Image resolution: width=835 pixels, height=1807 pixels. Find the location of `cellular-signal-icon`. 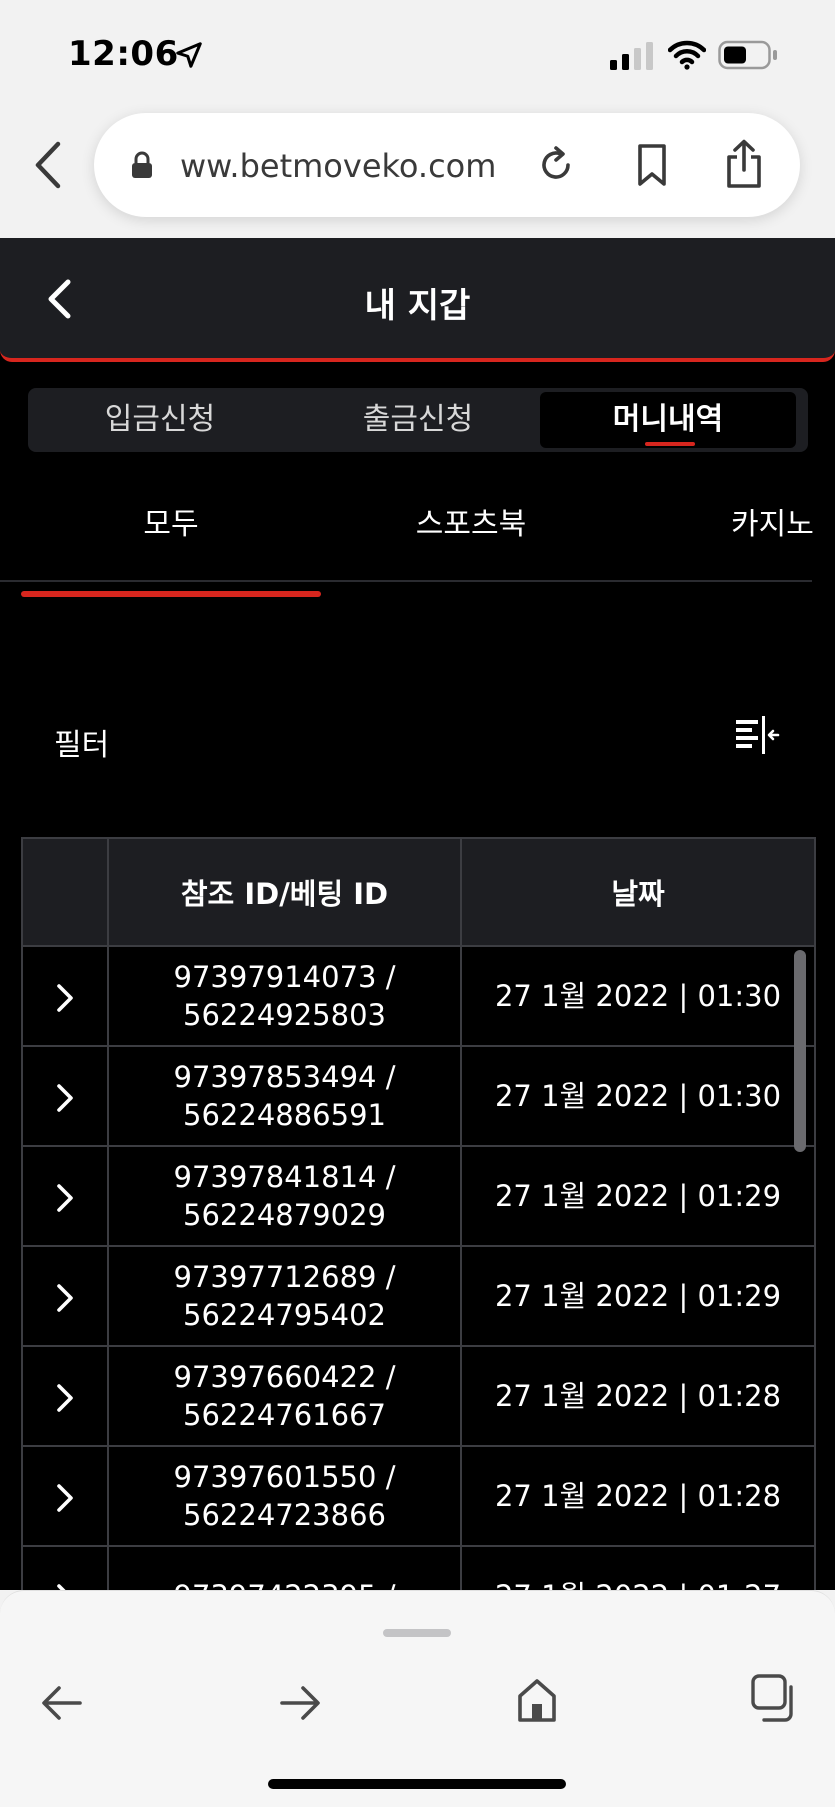

cellular-signal-icon is located at coordinates (631, 56).